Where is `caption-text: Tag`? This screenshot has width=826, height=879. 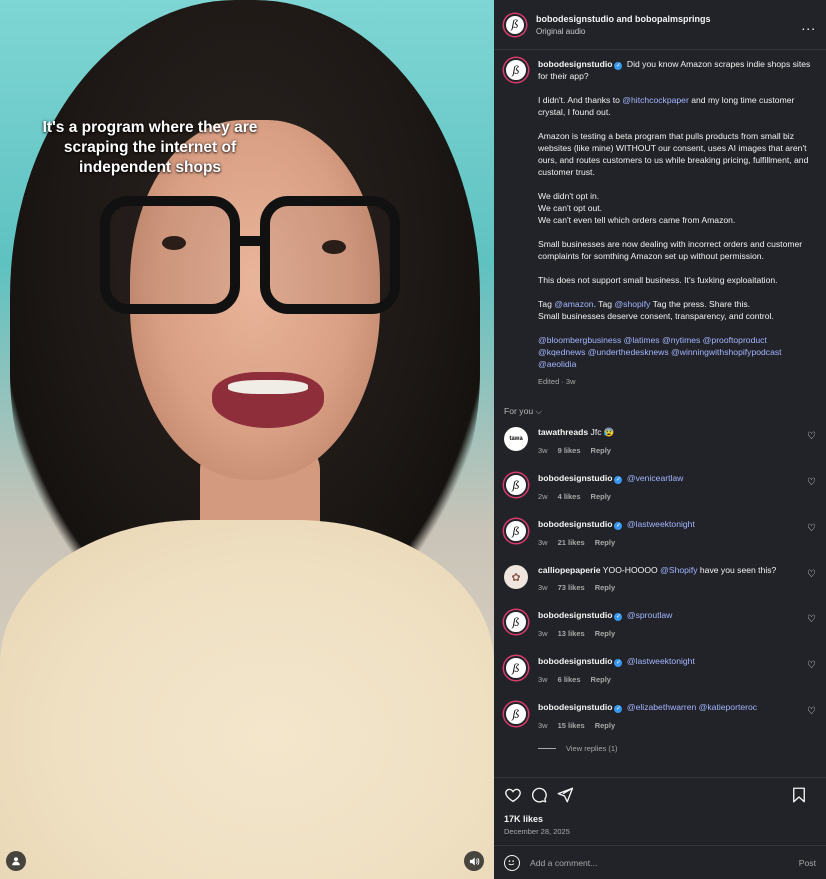
caption-text: Tag is located at coordinates (546, 304).